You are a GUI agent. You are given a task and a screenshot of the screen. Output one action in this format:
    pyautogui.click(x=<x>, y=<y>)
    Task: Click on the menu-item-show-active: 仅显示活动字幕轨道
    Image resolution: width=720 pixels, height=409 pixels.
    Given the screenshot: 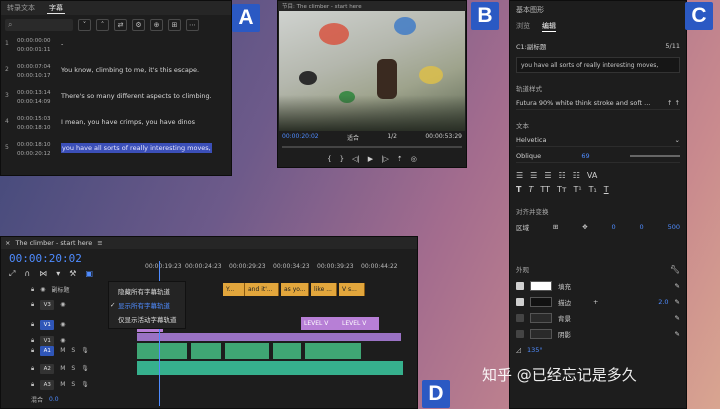 What is the action you would take?
    pyautogui.click(x=147, y=319)
    